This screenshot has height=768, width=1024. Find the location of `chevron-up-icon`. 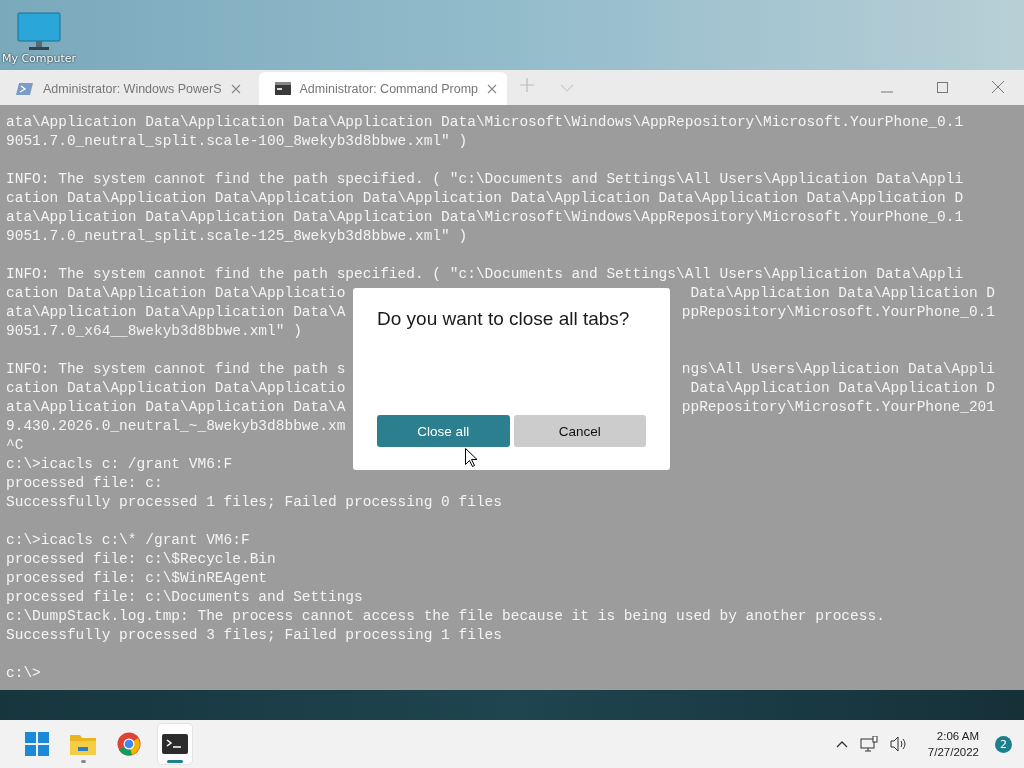

chevron-up-icon is located at coordinates (841, 744).